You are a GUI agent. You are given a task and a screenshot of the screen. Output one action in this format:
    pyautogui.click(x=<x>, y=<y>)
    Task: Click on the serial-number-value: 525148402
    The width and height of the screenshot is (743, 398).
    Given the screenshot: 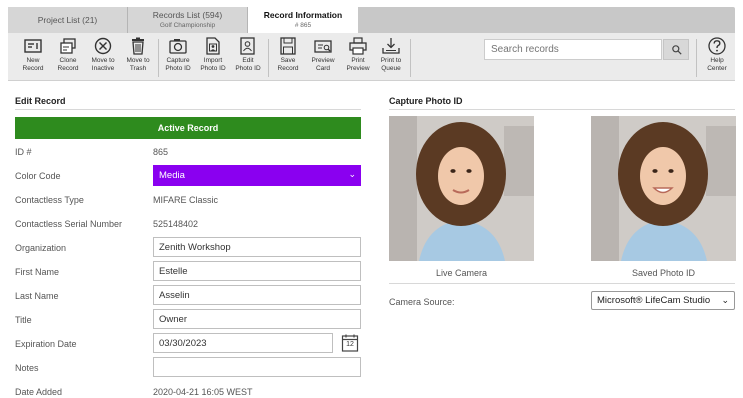 What is the action you would take?
    pyautogui.click(x=176, y=224)
    